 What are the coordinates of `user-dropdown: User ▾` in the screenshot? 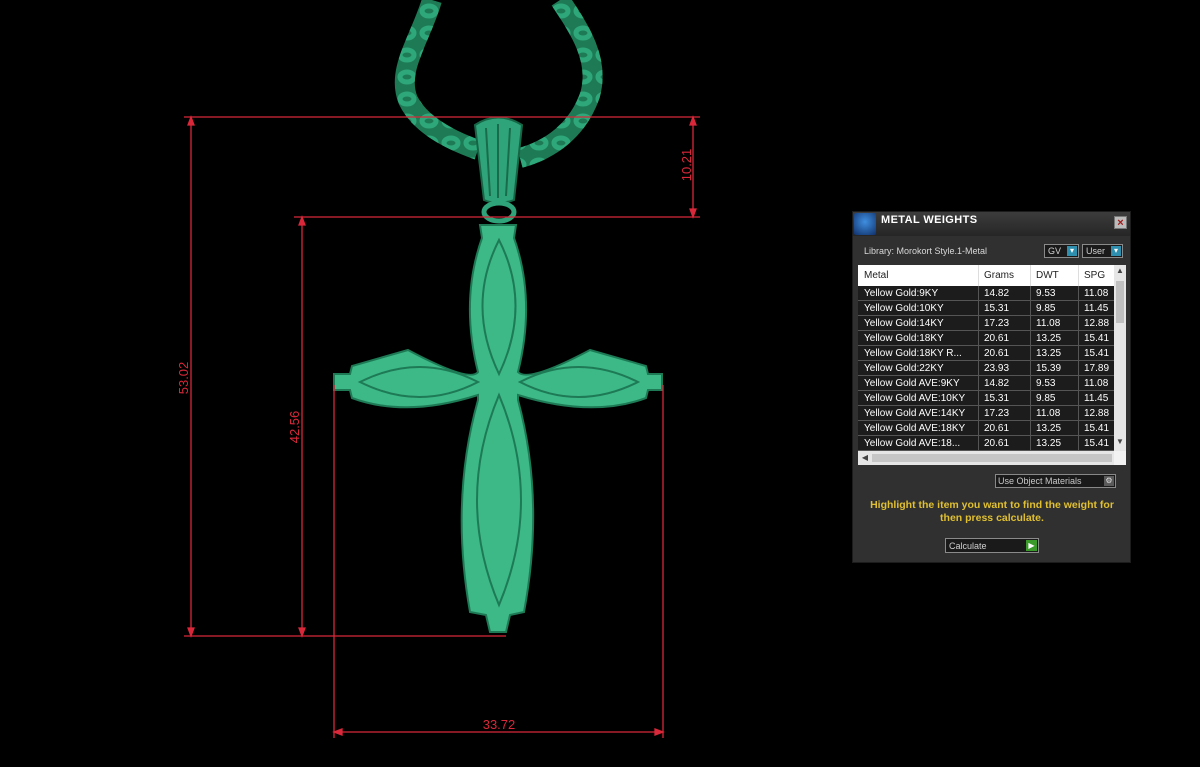 It's located at (1102, 251).